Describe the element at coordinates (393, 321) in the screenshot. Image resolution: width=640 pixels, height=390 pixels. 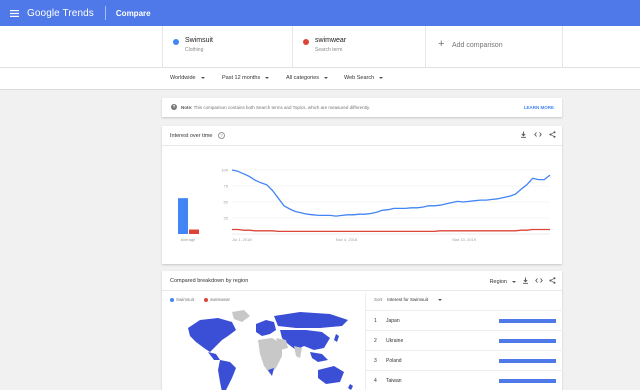
I see `region-name: Japan` at that location.